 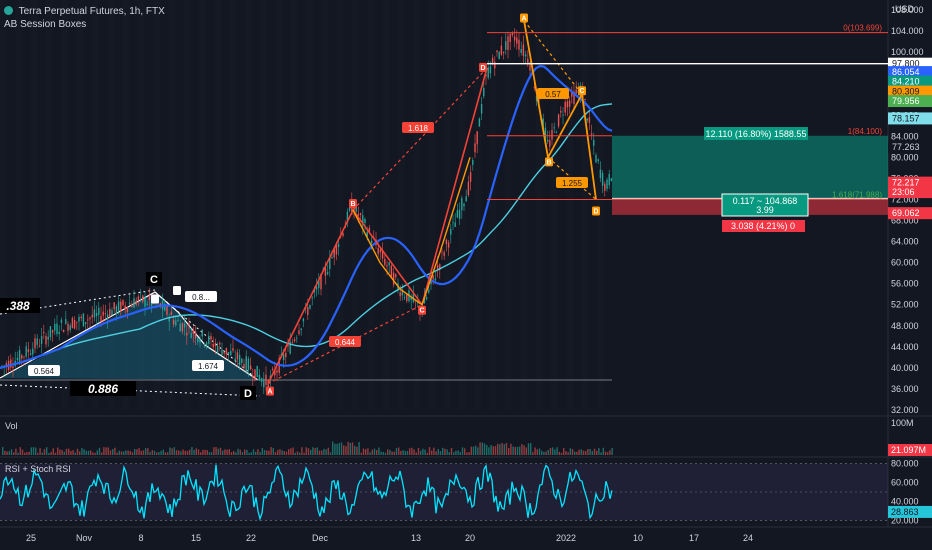 I want to click on price-tick: 104.000, so click(x=907, y=31).